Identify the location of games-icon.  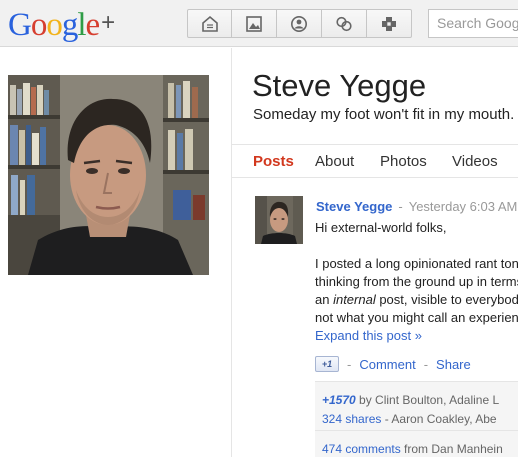
(389, 23).